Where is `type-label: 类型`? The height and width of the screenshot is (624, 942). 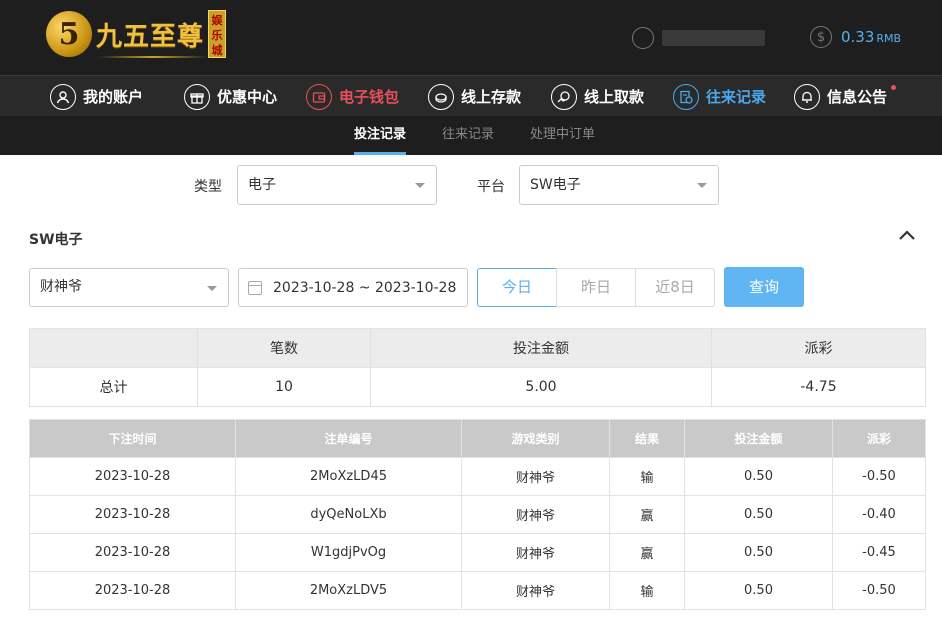 type-label: 类型 is located at coordinates (208, 187).